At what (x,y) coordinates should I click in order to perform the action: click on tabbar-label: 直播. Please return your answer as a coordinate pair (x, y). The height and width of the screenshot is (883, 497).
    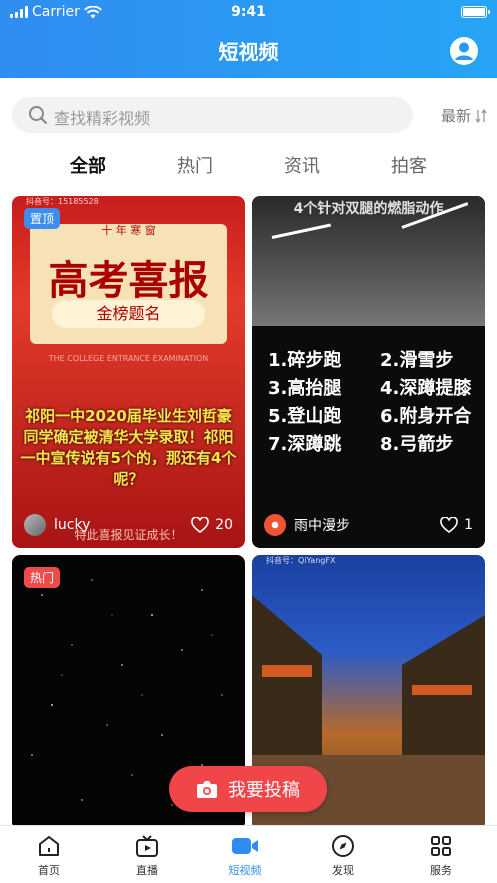
    Looking at the image, I should click on (147, 870).